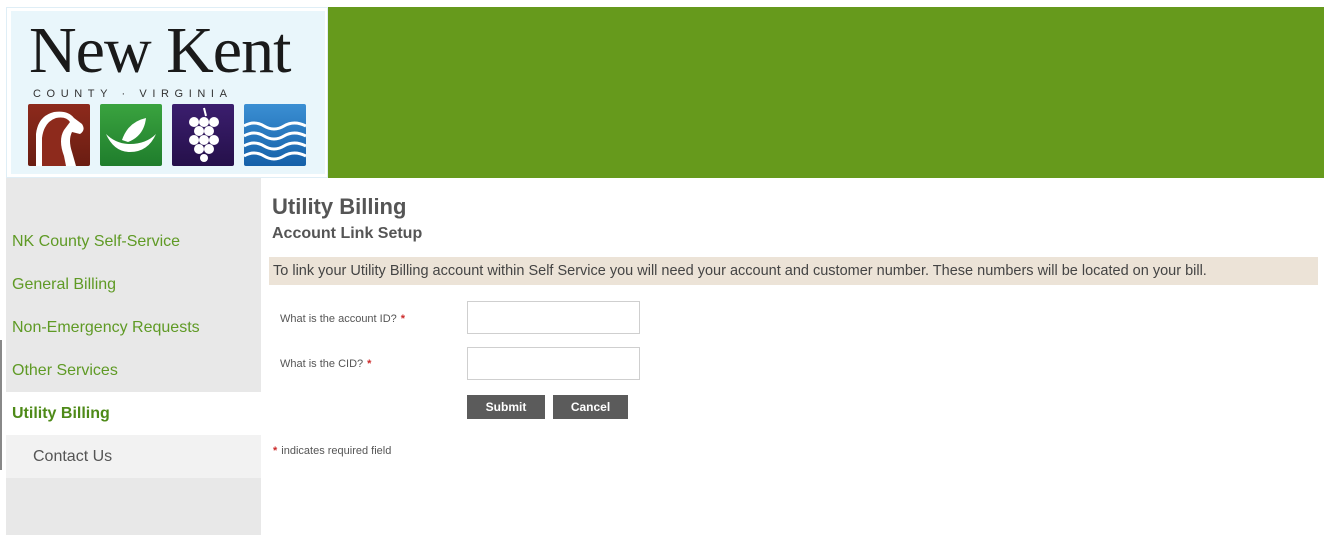 This screenshot has width=1324, height=535. Describe the element at coordinates (160, 50) in the screenshot. I see `logo-title: New Kent` at that location.